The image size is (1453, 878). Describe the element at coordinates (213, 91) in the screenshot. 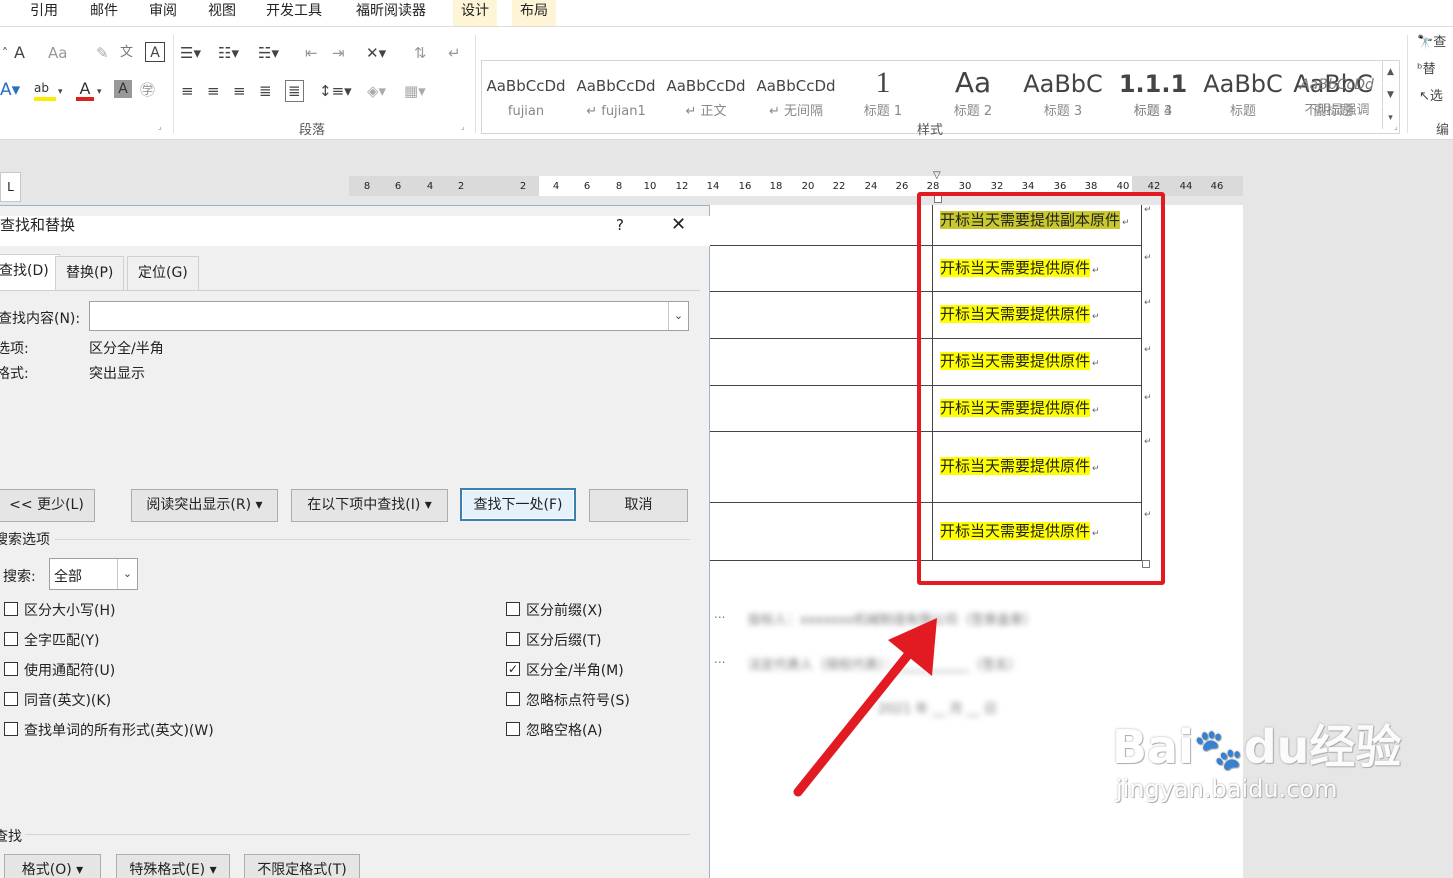

I see `align-center-icon: ≡` at that location.